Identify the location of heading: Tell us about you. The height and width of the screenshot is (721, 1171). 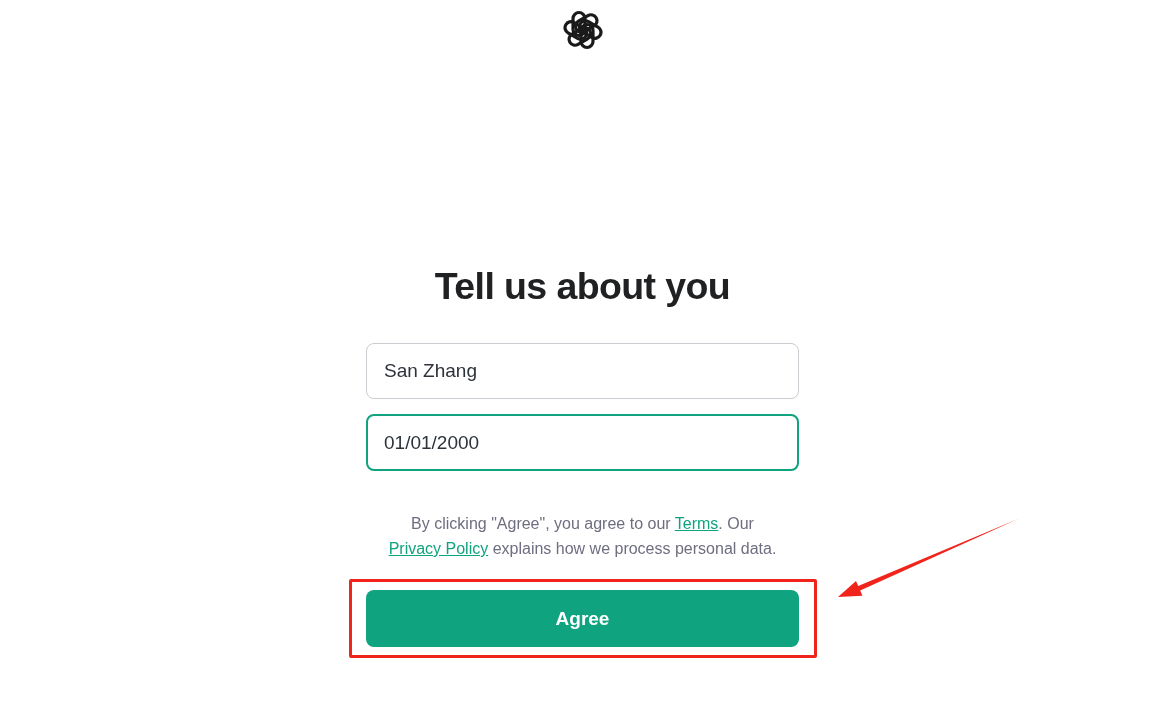
(582, 286).